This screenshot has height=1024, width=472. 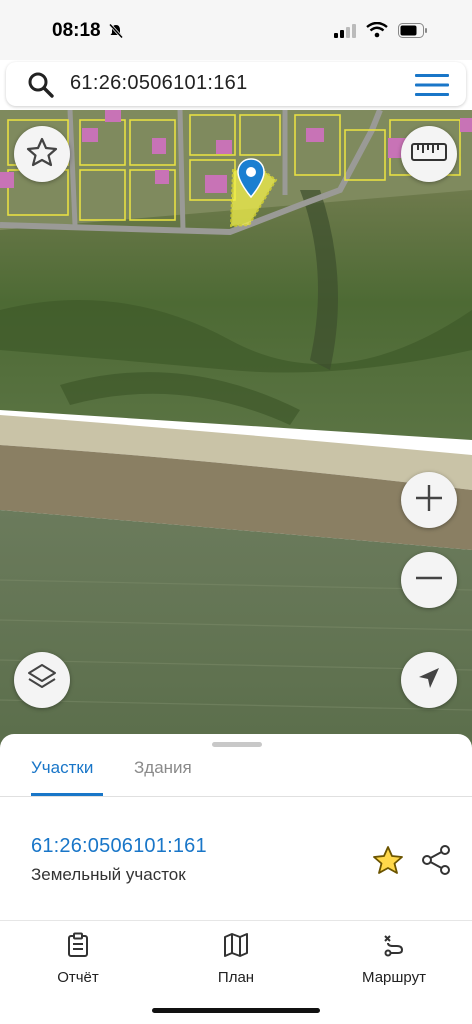 What do you see at coordinates (108, 874) in the screenshot?
I see `parcel-type-label: Земельный участок` at bounding box center [108, 874].